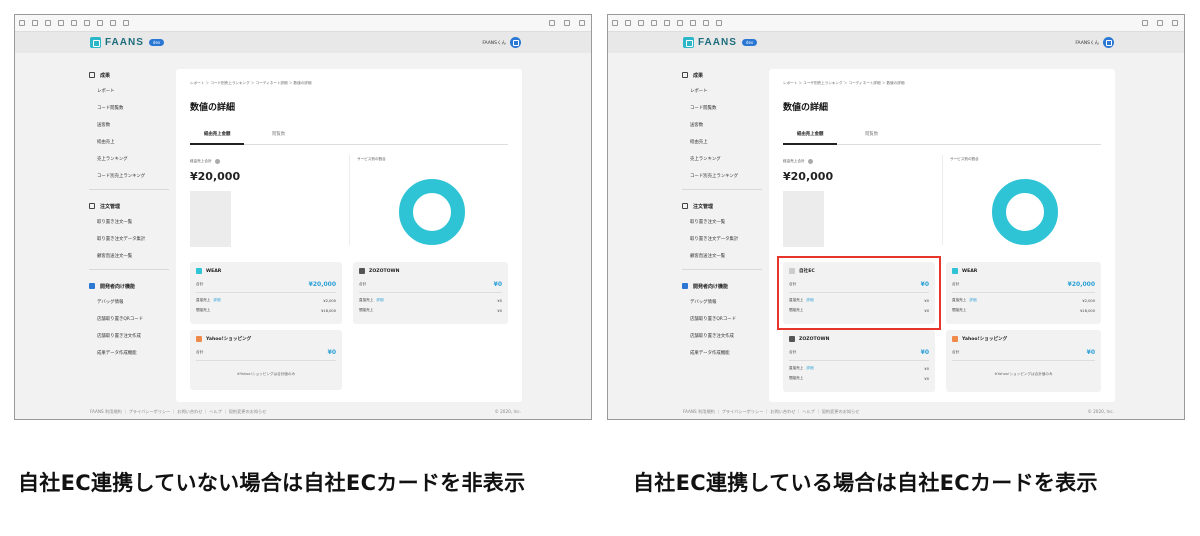  I want to click on copyright: © 2020, Inc., so click(1100, 411).